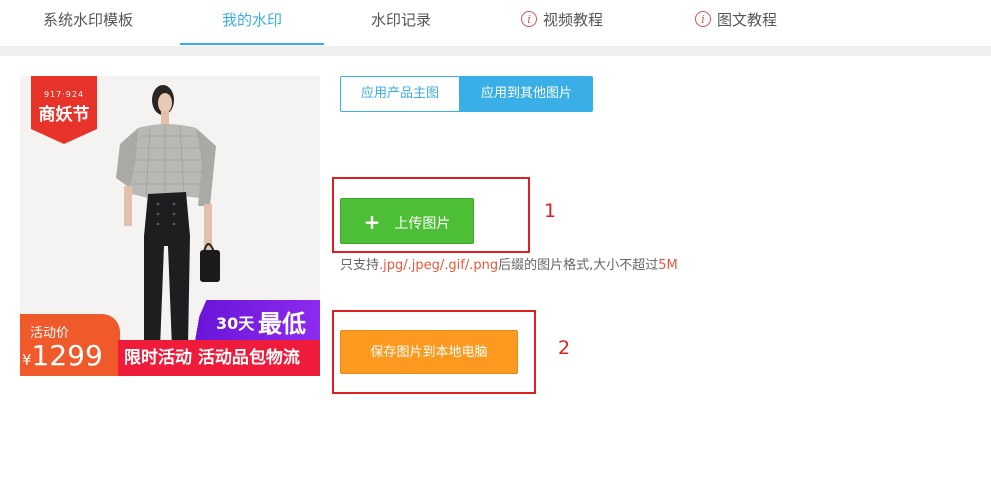 Image resolution: width=991 pixels, height=498 pixels. What do you see at coordinates (372, 222) in the screenshot?
I see `plus-icon: +` at bounding box center [372, 222].